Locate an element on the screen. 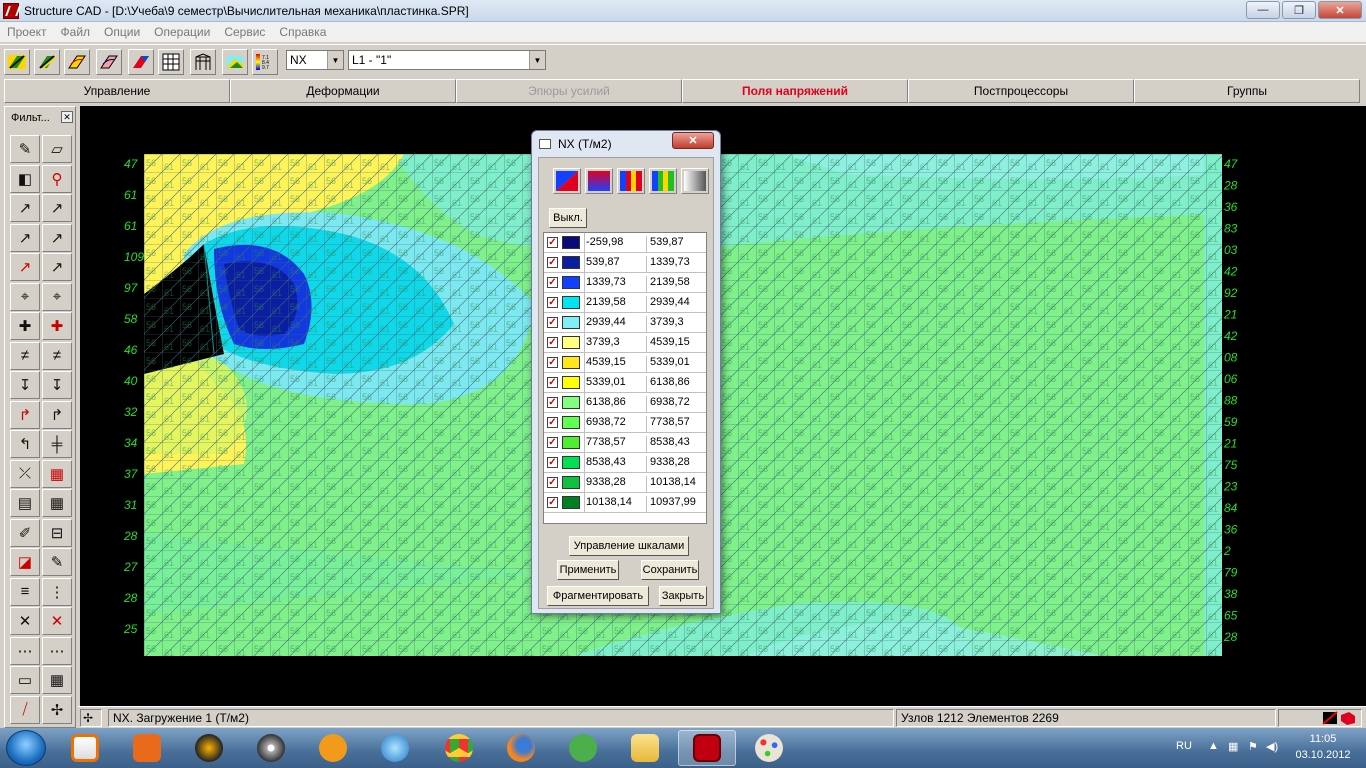 This screenshot has width=1366, height=768. start-button is located at coordinates (26, 748).